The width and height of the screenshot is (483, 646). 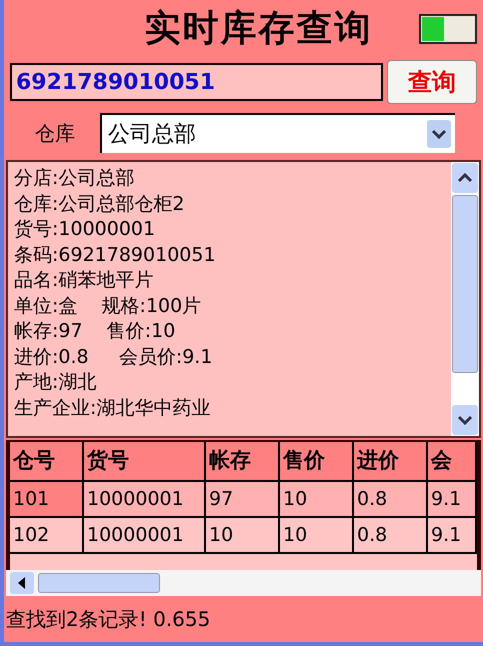 I want to click on vertical-scrollbar, so click(x=465, y=299).